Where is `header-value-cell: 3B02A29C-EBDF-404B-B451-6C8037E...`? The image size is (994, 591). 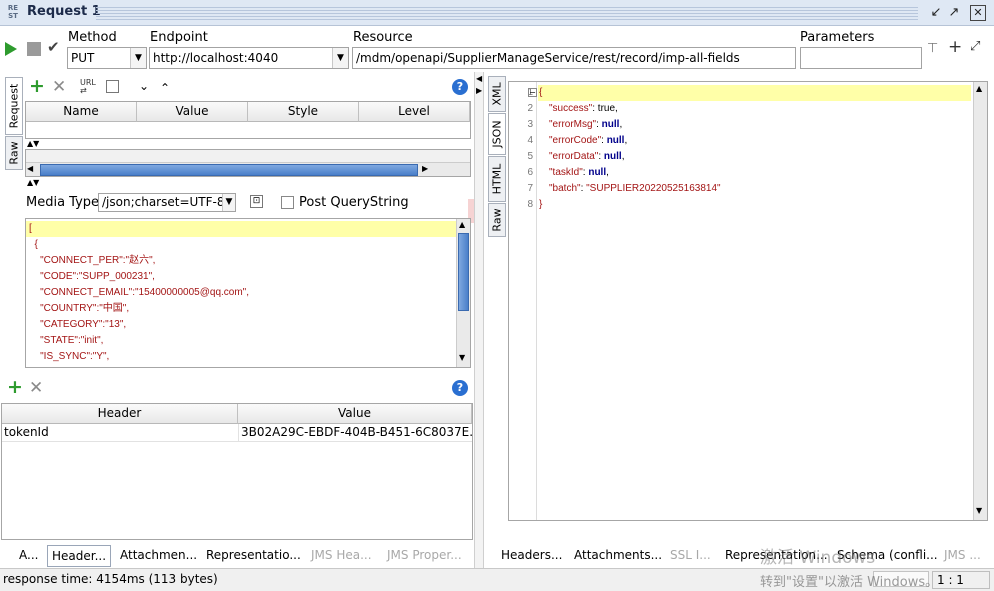
header-value-cell: 3B02A29C-EBDF-404B-B451-6C8037E... is located at coordinates (355, 432).